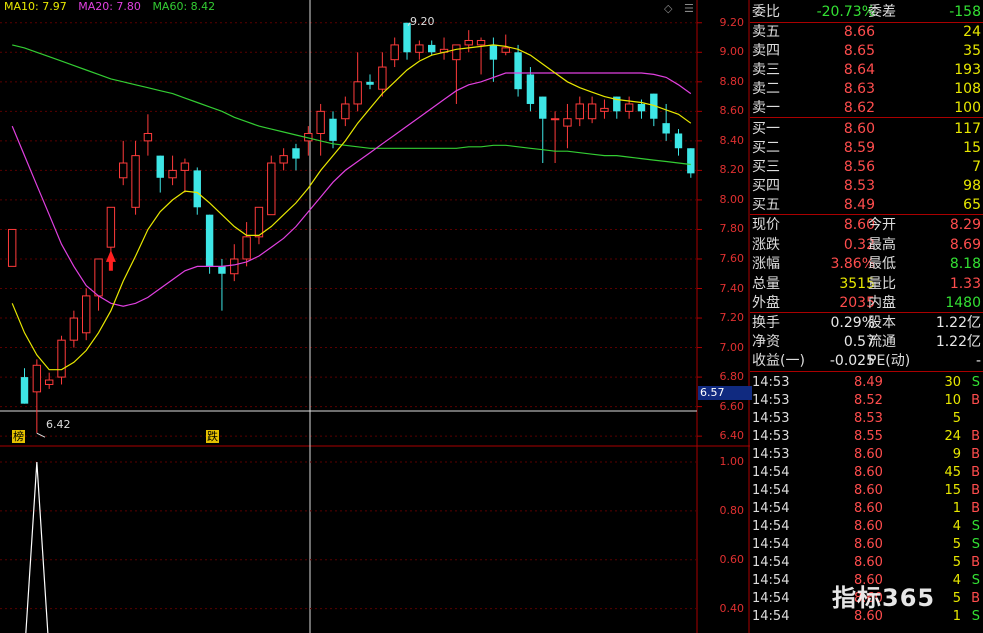 The height and width of the screenshot is (633, 983). What do you see at coordinates (884, 598) in the screenshot?
I see `watermark-logo: 指标365` at bounding box center [884, 598].